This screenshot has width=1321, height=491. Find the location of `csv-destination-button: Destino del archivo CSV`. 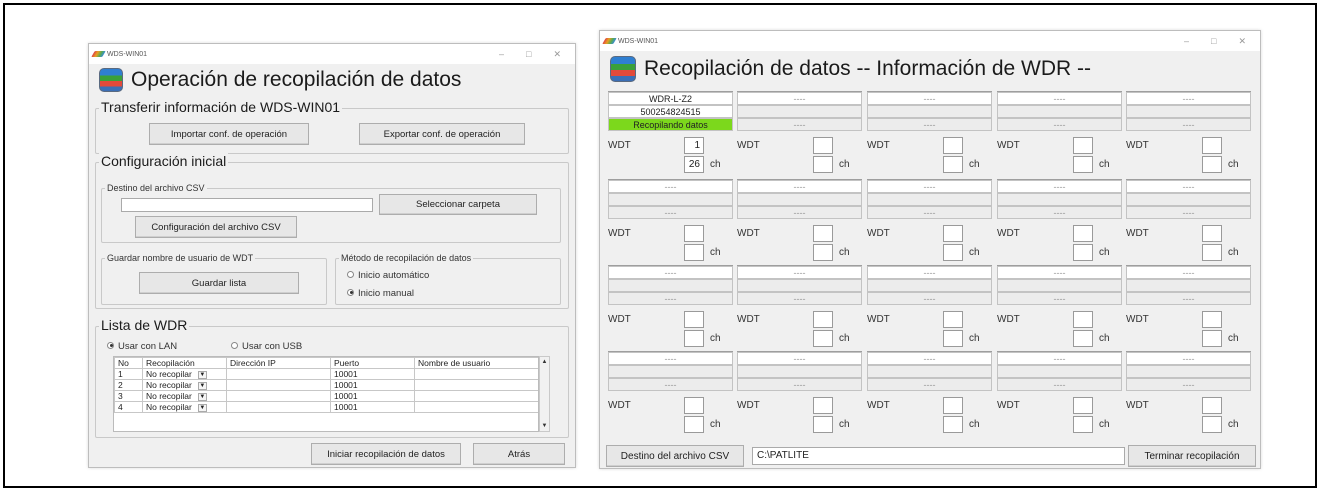

csv-destination-button: Destino del archivo CSV is located at coordinates (675, 456).